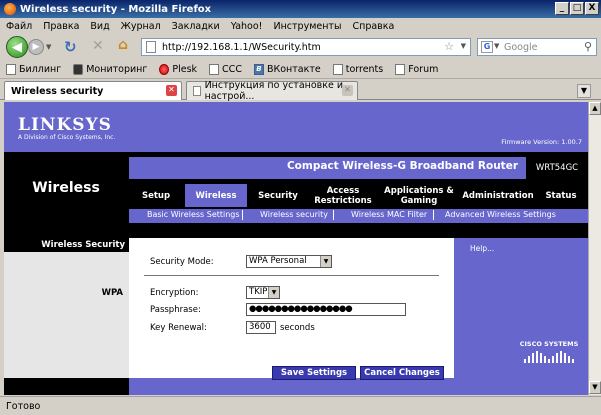 The image size is (601, 415). I want to click on close-button: X, so click(592, 8).